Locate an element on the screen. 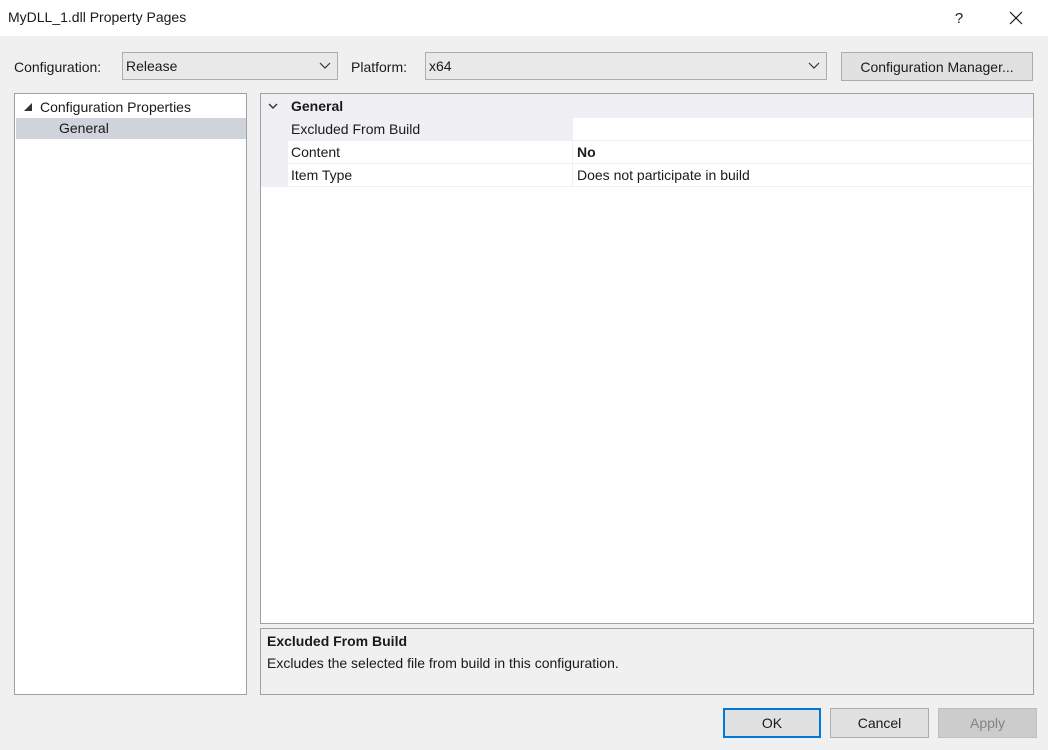 The width and height of the screenshot is (1048, 750). cancel-button: Cancel is located at coordinates (879, 723).